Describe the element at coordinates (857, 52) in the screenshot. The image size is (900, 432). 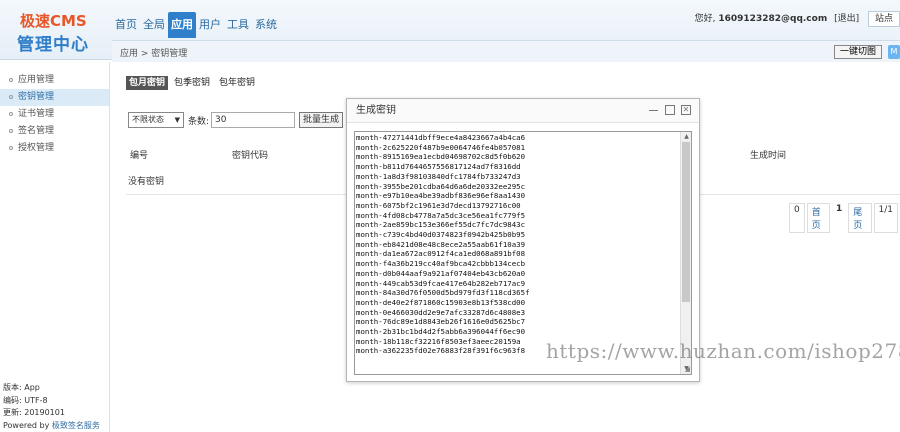
I see `screenshot-button: 一键切图` at that location.